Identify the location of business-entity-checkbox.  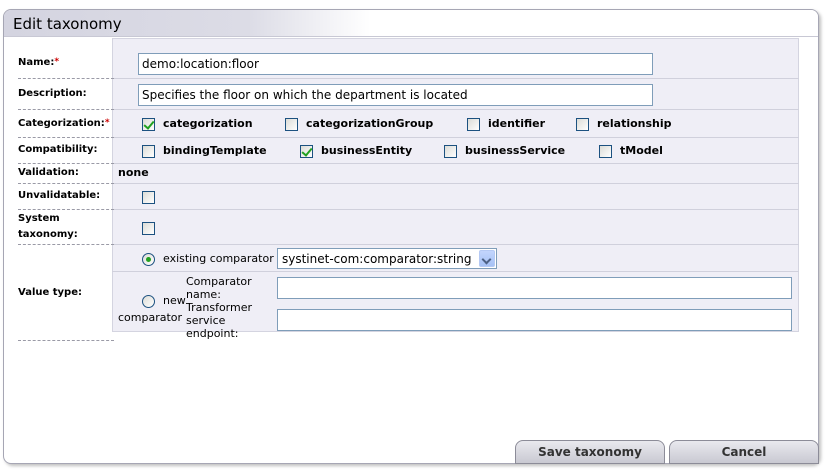
(306, 151).